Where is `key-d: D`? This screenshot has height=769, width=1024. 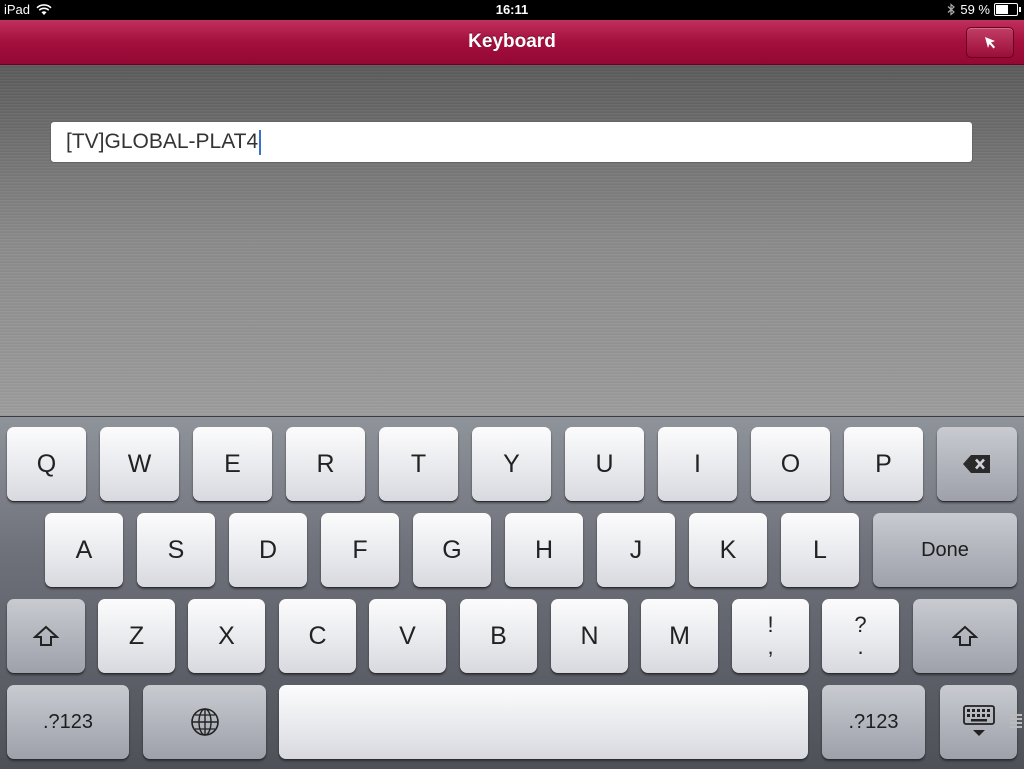
key-d: D is located at coordinates (268, 550).